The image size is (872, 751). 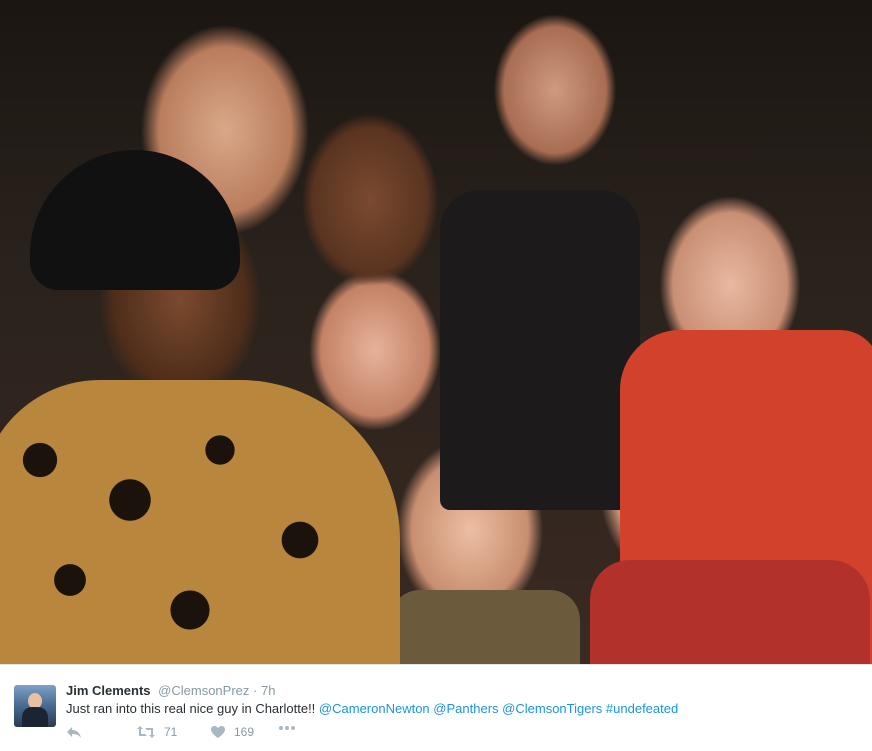 I want to click on retweet-count: 71, so click(x=171, y=732).